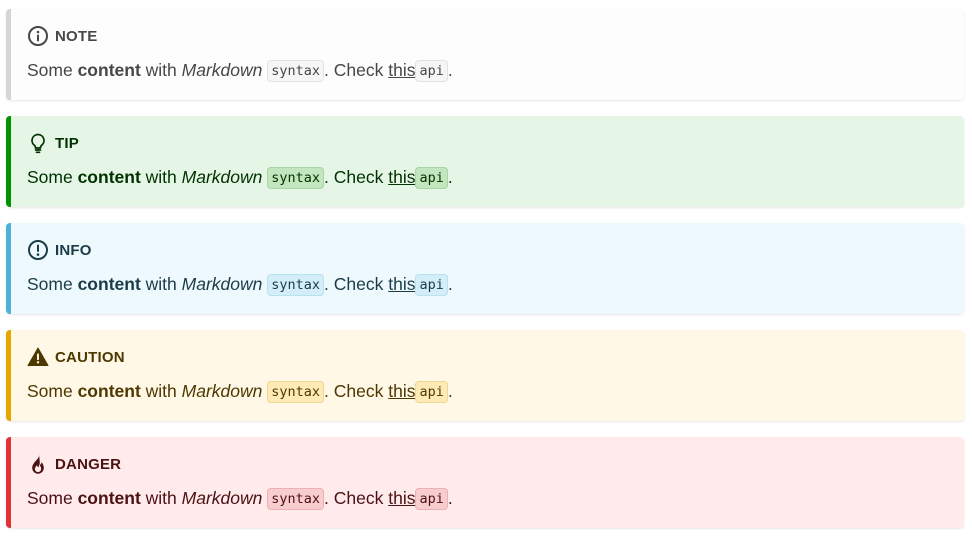  What do you see at coordinates (38, 250) in the screenshot?
I see `exclamation-circle-icon` at bounding box center [38, 250].